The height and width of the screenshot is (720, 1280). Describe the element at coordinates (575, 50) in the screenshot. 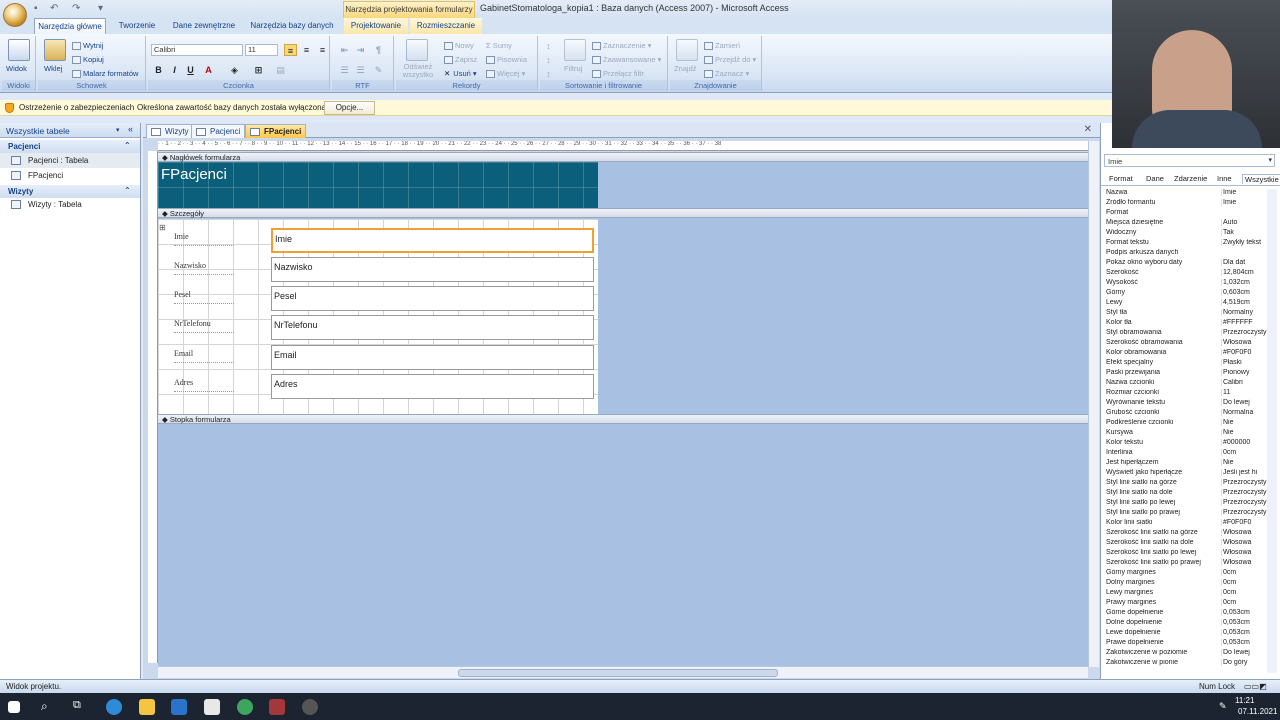

I see `filter-icon` at that location.